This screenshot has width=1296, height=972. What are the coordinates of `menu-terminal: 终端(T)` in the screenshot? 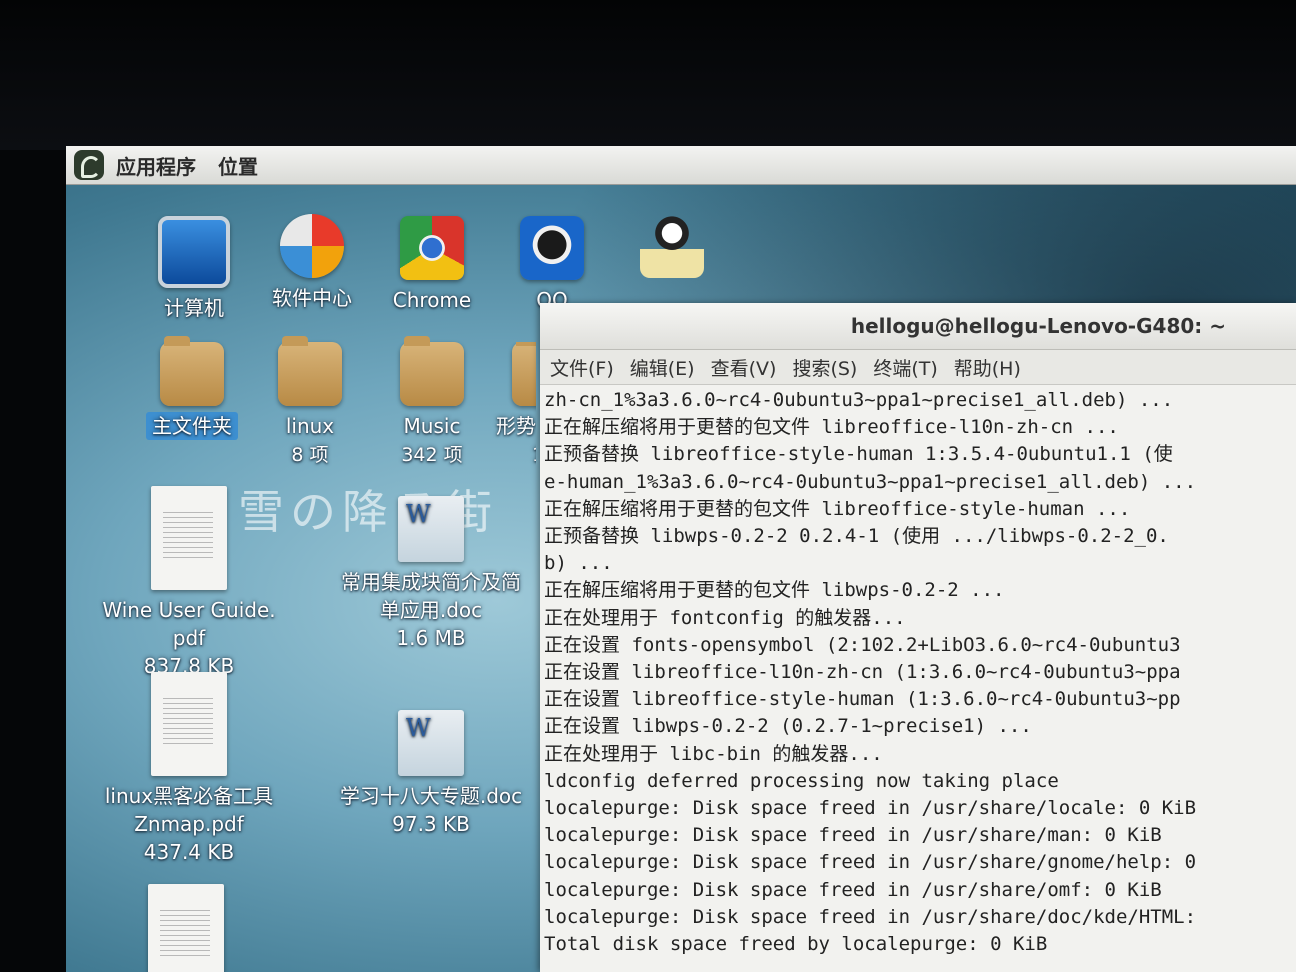 It's located at (905, 367).